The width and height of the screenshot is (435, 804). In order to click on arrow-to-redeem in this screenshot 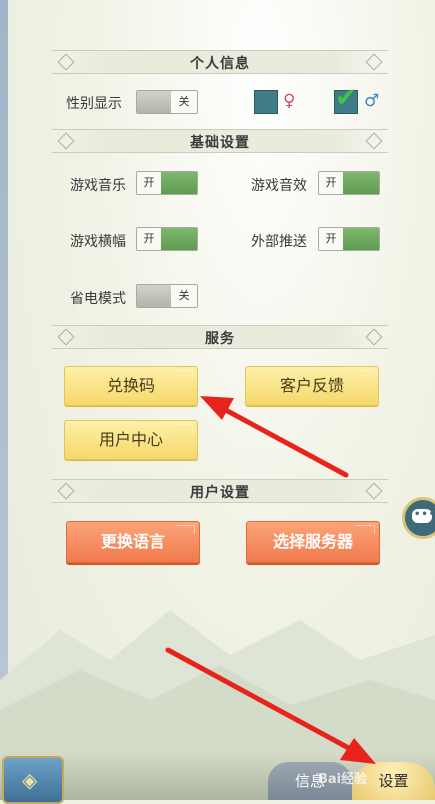, I will do `click(274, 437)`.